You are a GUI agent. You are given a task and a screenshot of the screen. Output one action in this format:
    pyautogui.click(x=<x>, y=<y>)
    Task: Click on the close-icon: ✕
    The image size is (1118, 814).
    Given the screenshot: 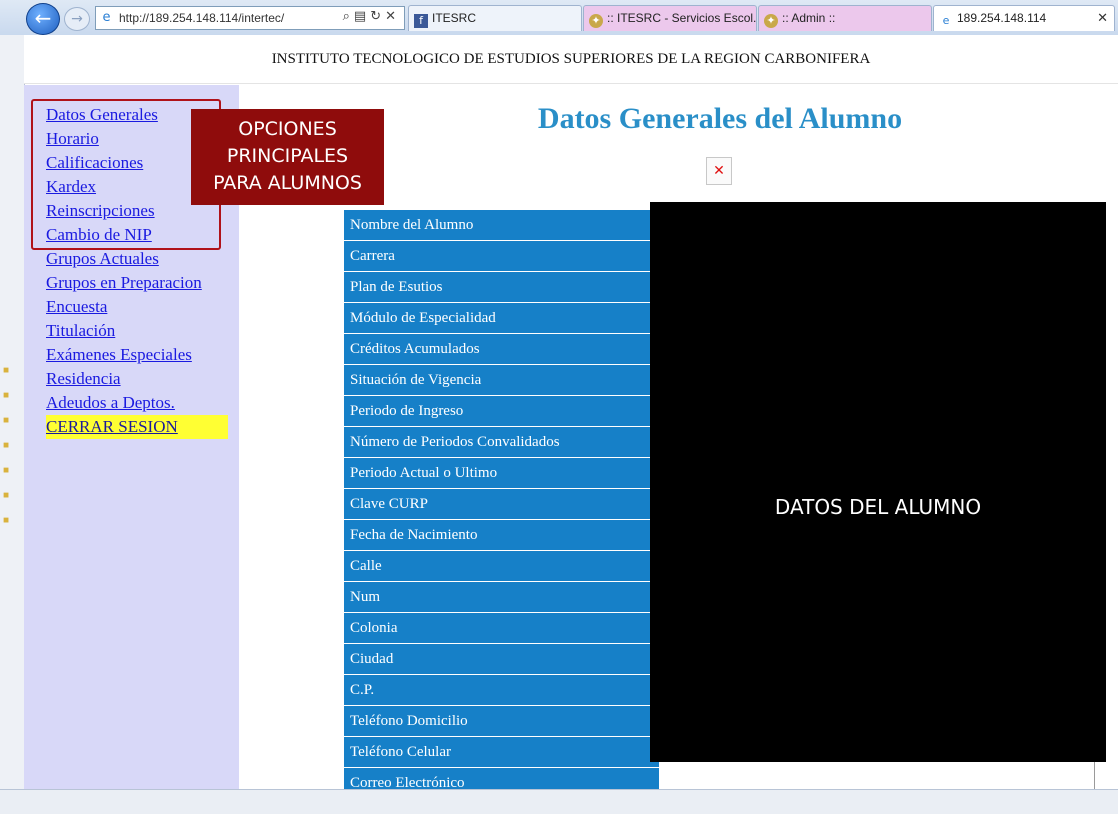 What is the action you would take?
    pyautogui.click(x=1102, y=18)
    